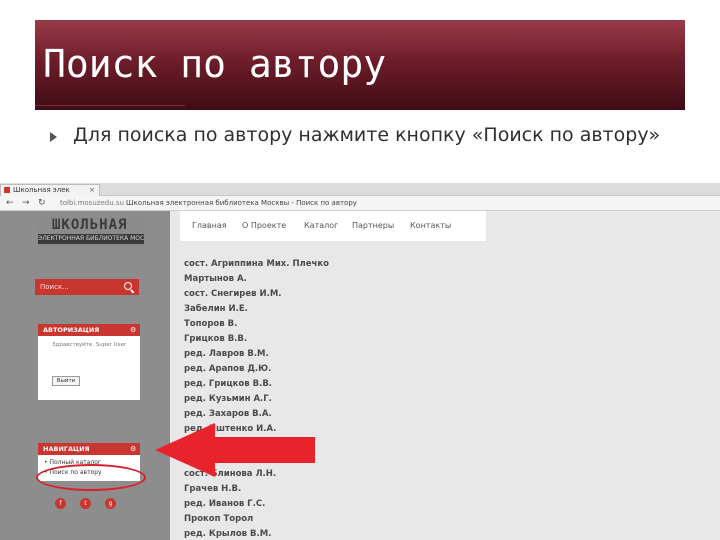  I want to click on browser-tab-bar: Школьная элек ×, so click(360, 189).